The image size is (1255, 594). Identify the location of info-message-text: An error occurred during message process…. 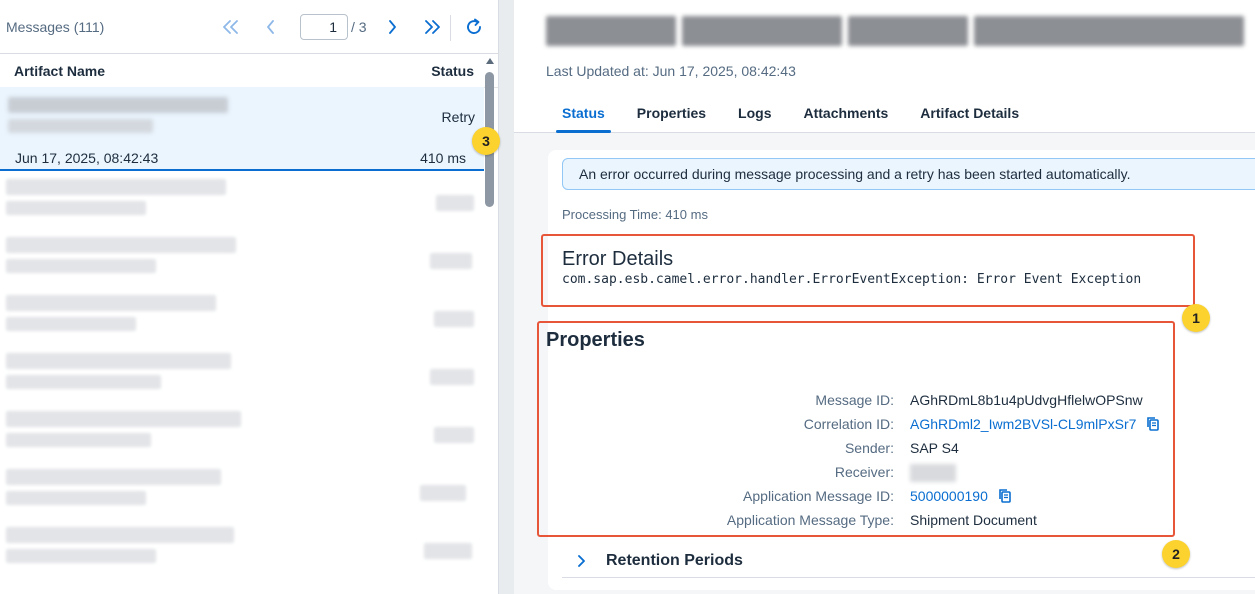
(855, 174).